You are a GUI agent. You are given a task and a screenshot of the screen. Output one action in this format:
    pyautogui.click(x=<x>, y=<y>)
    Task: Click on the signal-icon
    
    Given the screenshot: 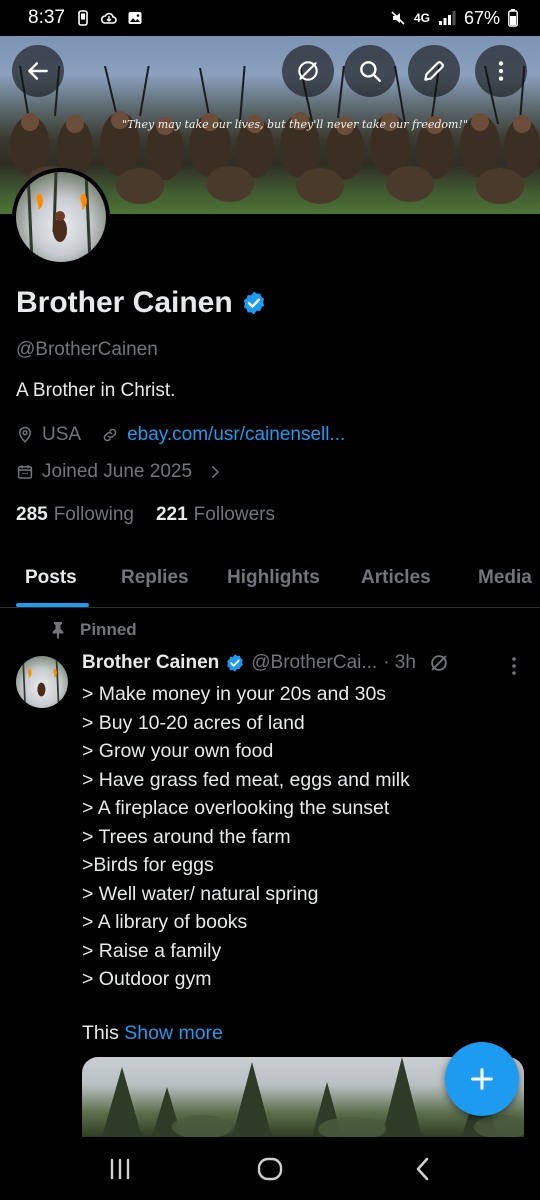 What is the action you would take?
    pyautogui.click(x=447, y=18)
    